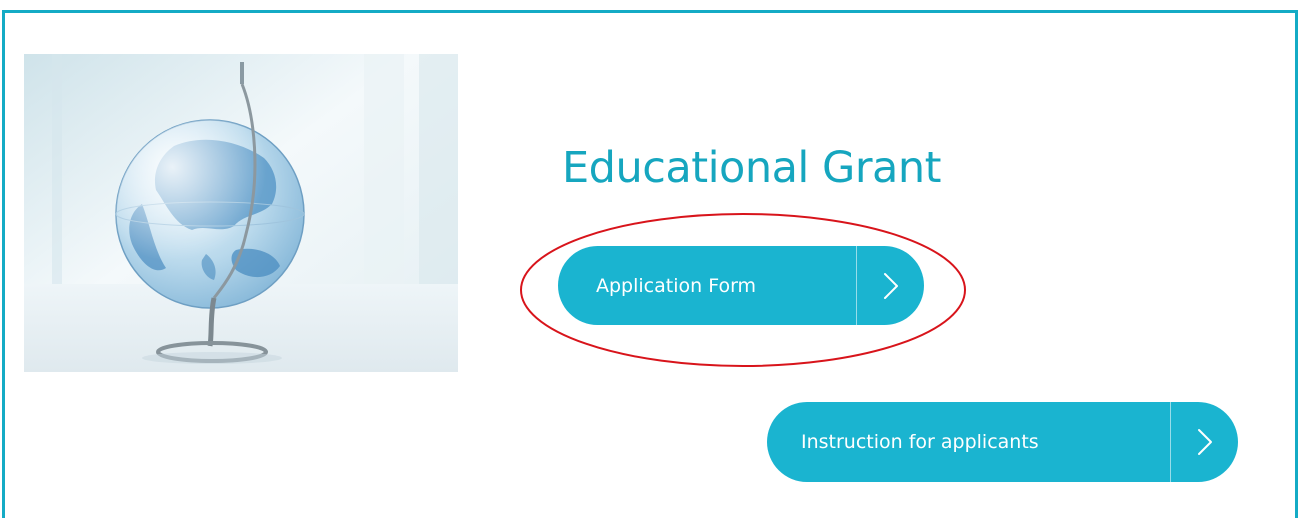 Image resolution: width=1298 pixels, height=518 pixels. Describe the element at coordinates (752, 168) in the screenshot. I see `page-title: Educational Grant` at that location.